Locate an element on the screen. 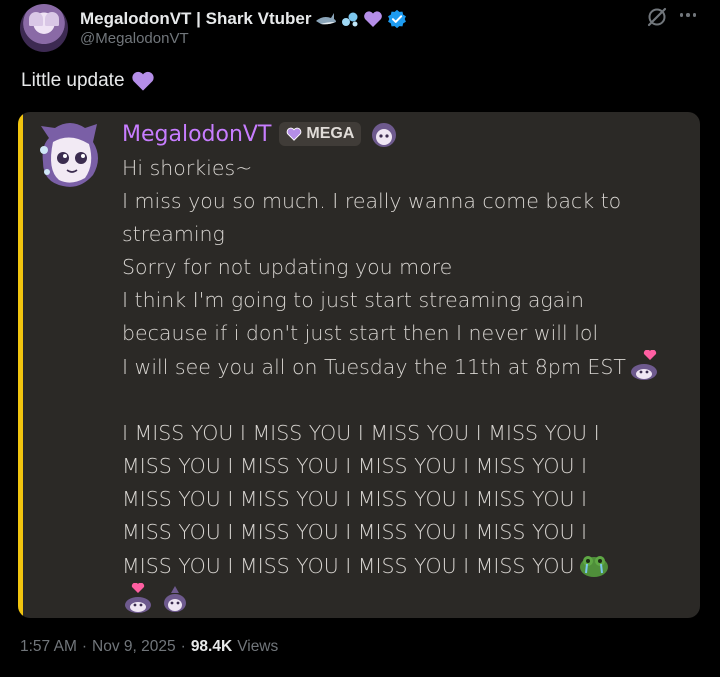 Image resolution: width=720 pixels, height=677 pixels. more-options-icon is located at coordinates (688, 15).